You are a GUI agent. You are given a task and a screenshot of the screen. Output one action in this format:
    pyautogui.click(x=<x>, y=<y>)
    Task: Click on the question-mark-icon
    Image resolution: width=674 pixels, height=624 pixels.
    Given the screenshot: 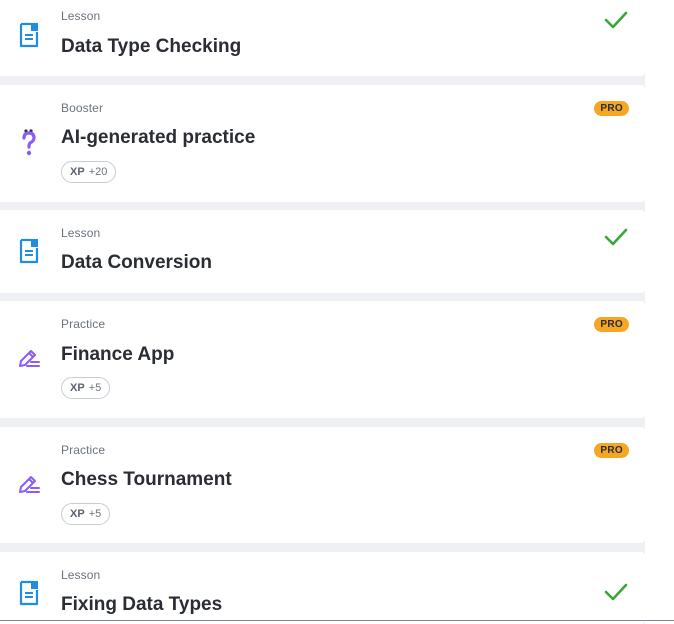 What is the action you would take?
    pyautogui.click(x=29, y=143)
    